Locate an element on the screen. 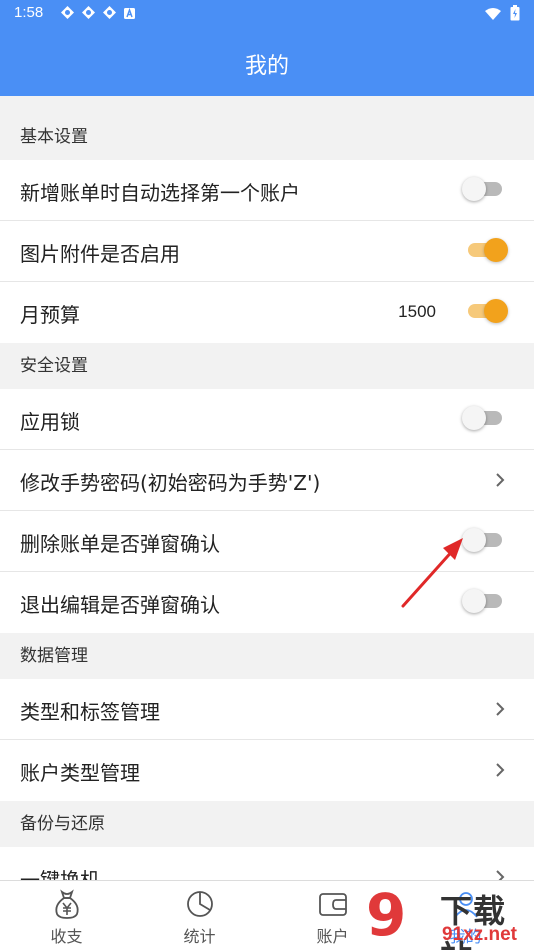 Image resolution: width=534 pixels, height=950 pixels. setting-account-type-management: 账户类型管理 is located at coordinates (267, 770).